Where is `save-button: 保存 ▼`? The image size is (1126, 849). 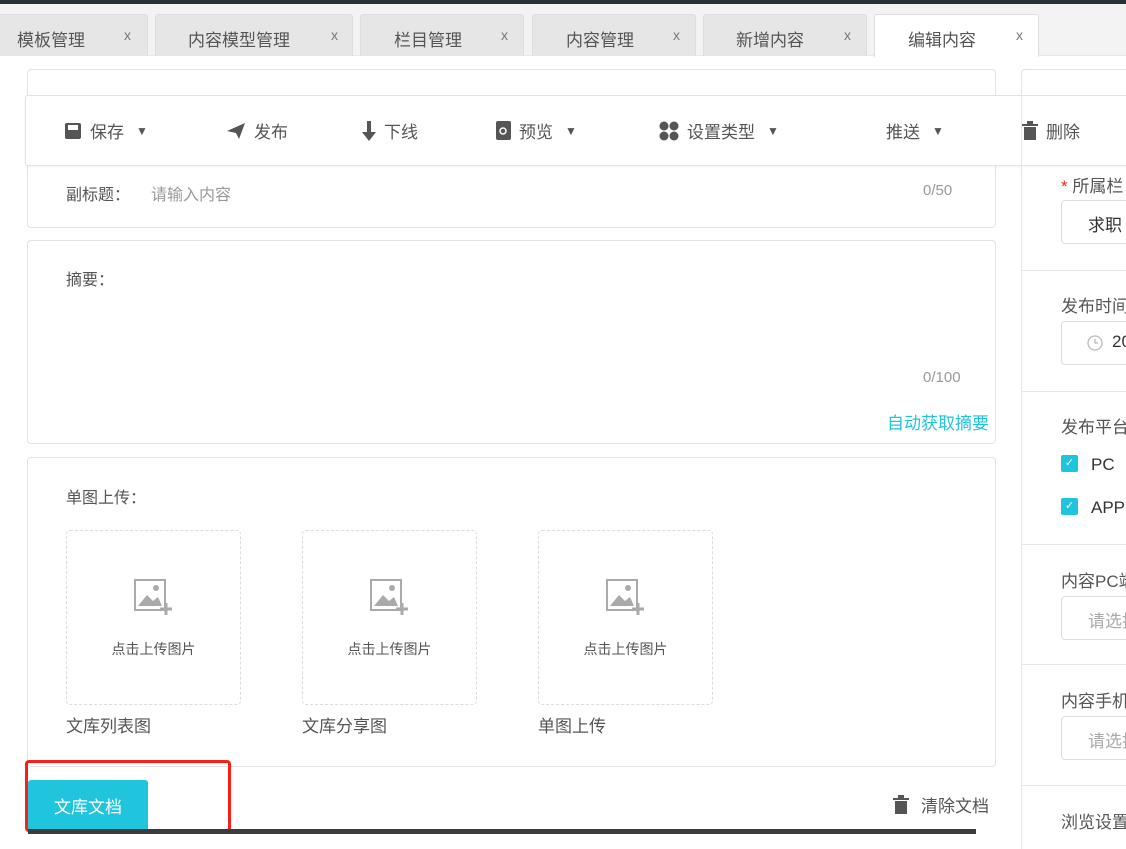 save-button: 保存 ▼ is located at coordinates (106, 130).